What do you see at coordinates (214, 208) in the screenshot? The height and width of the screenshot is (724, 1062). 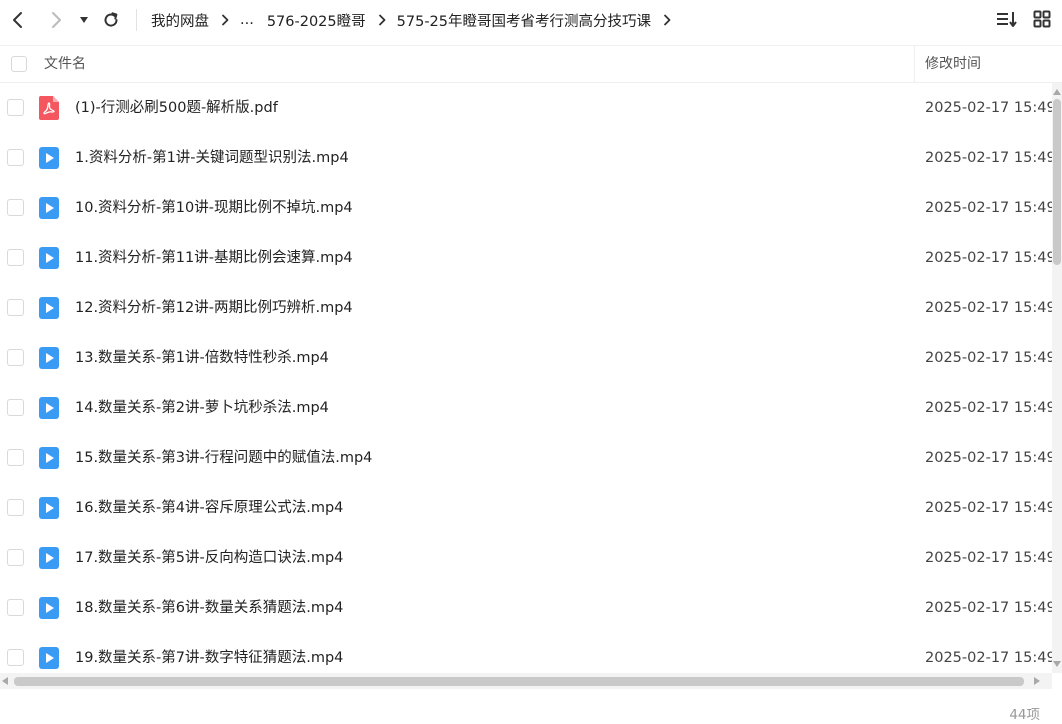 I see `file-name: 10.资料分析-第10讲-现期比例不掉坑.mp4` at bounding box center [214, 208].